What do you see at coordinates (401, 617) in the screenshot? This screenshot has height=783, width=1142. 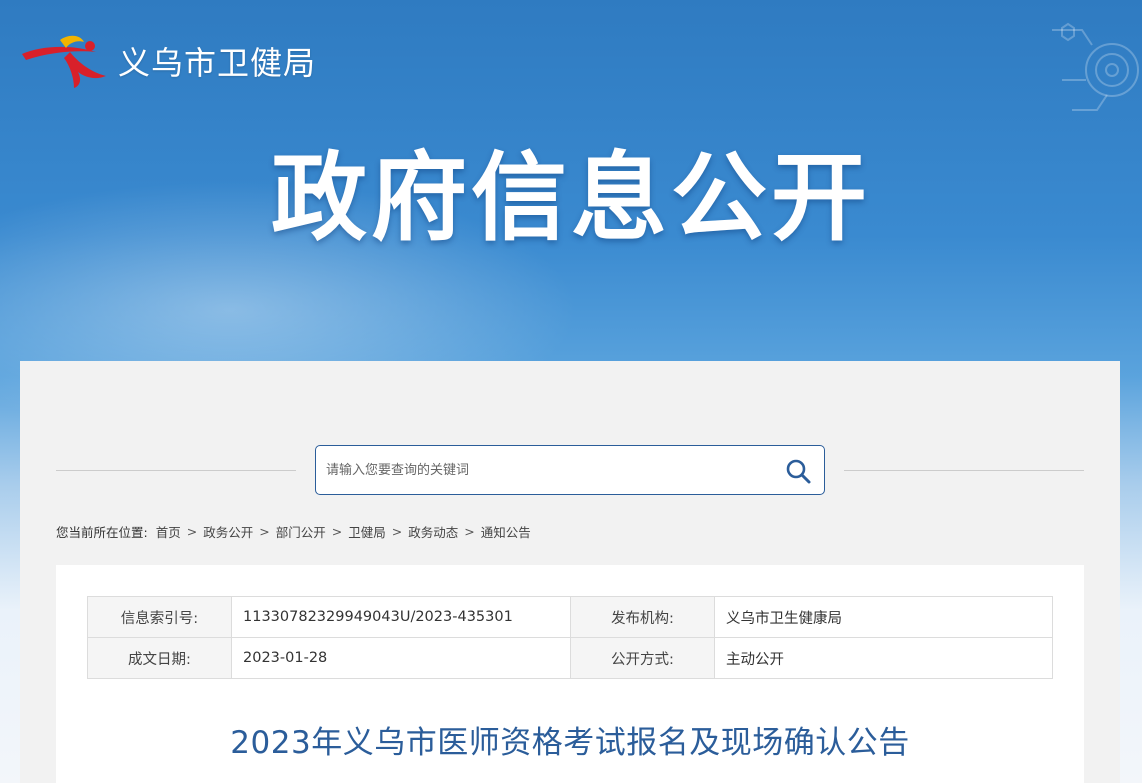 I see `index-number-value: 11330782329949043U/2023-435301` at bounding box center [401, 617].